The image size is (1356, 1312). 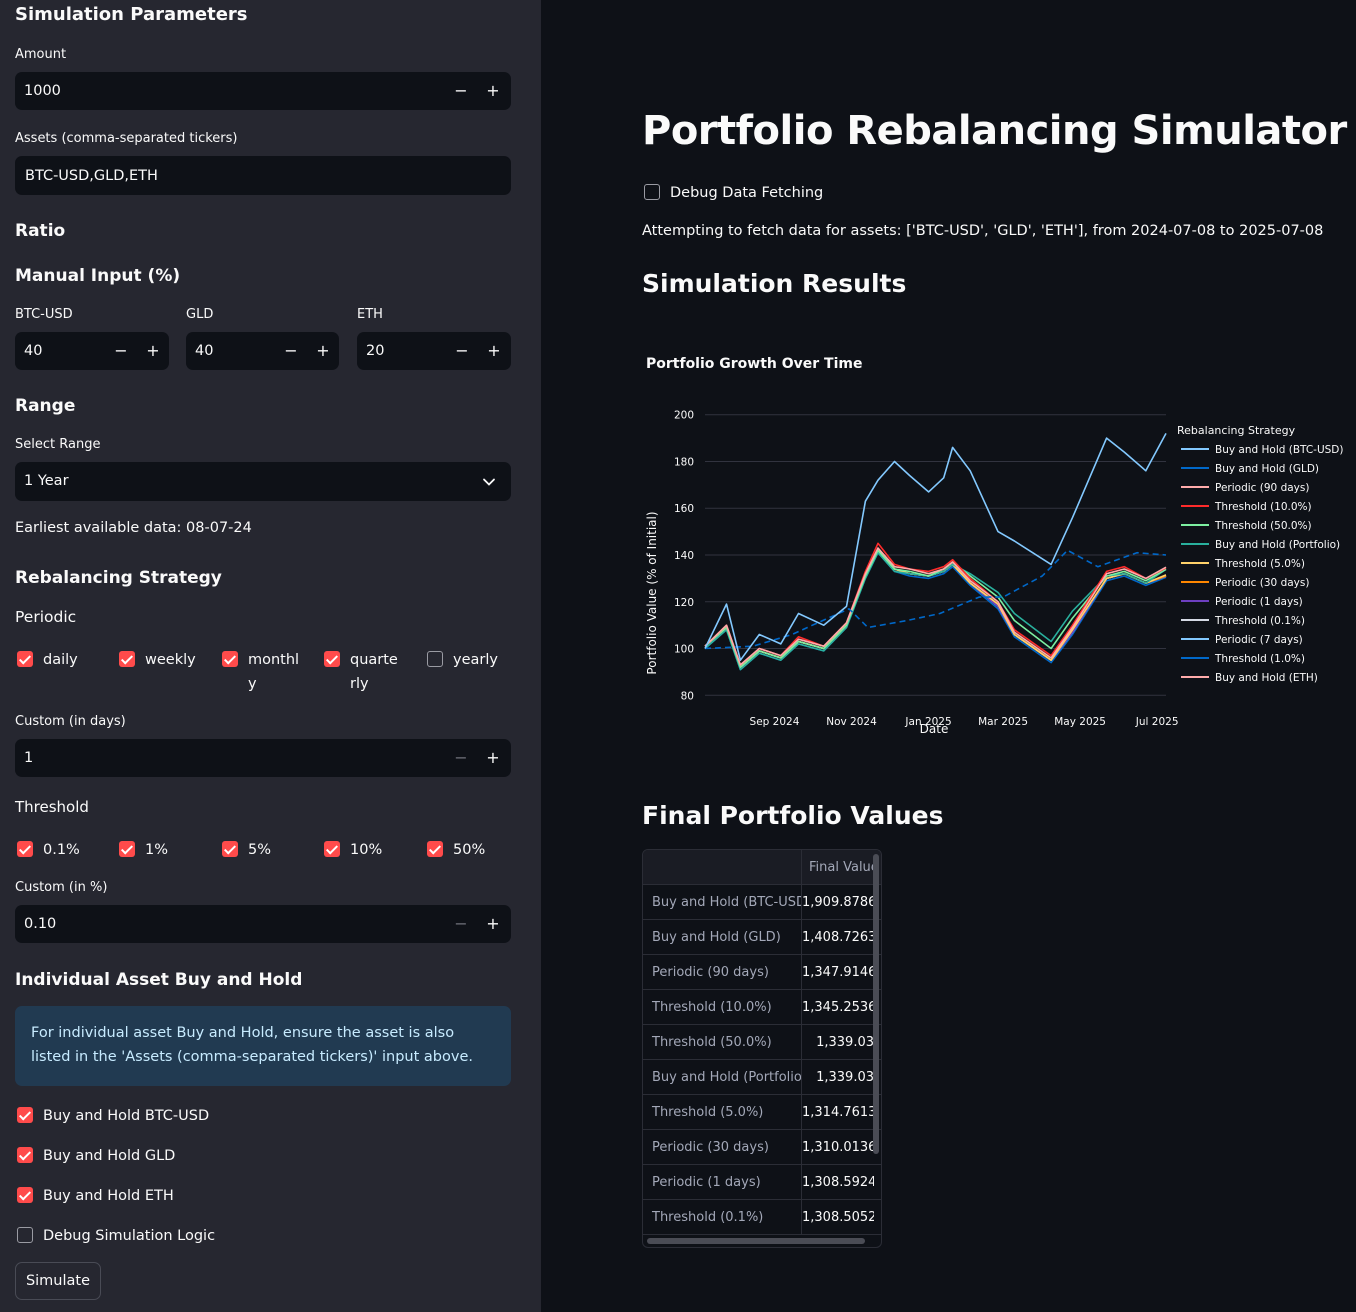 I want to click on custom-days-input: 1 − +, so click(x=263, y=758).